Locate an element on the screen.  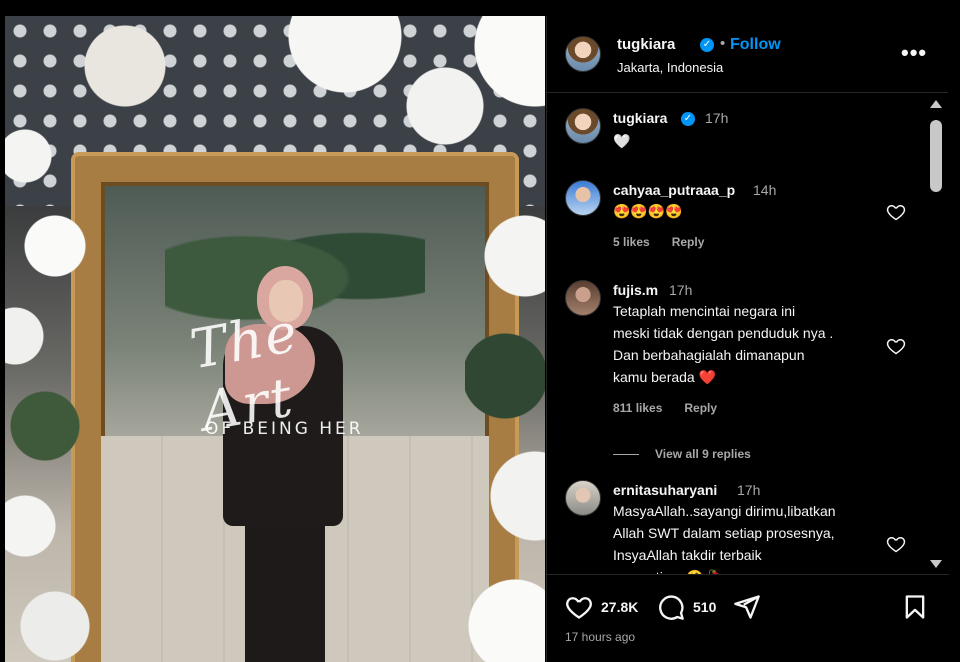
comments-scrollbar is located at coordinates (936, 335).